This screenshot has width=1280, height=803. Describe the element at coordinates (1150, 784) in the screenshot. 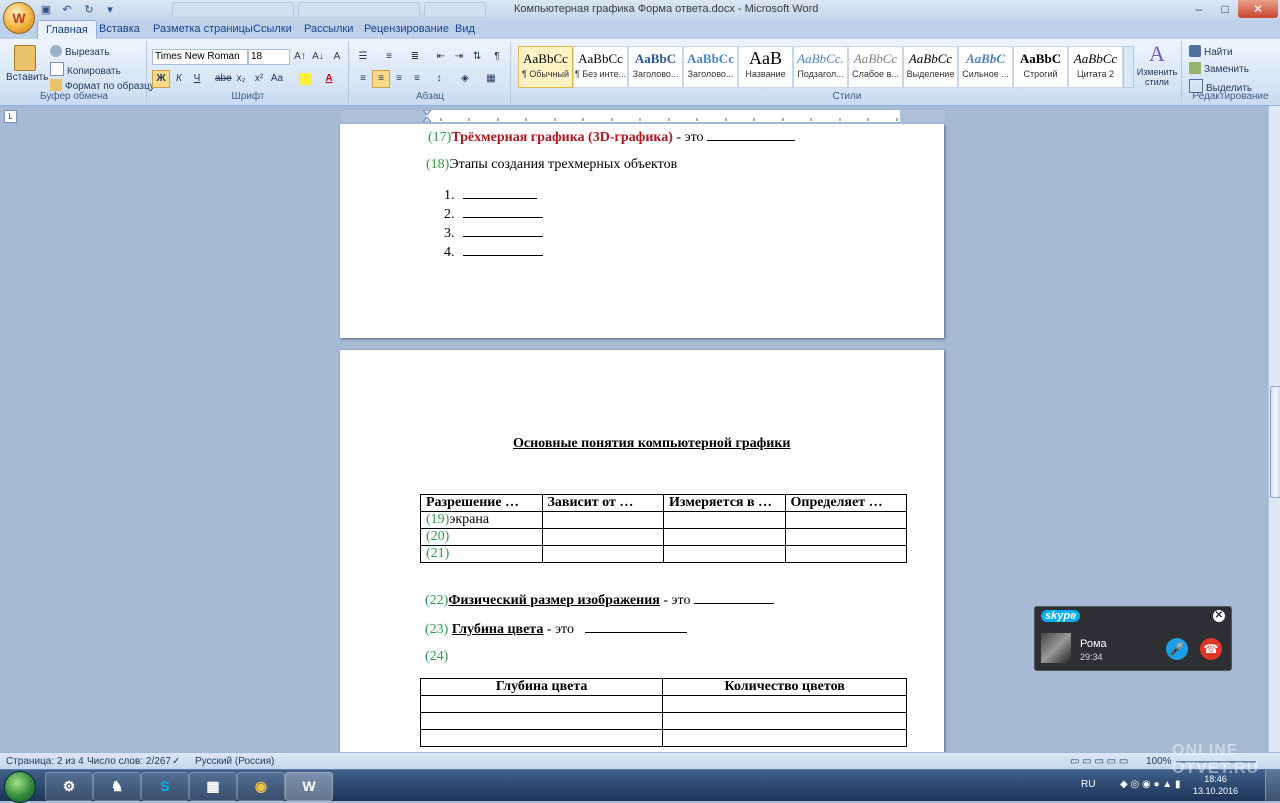

I see `tray-icons: ◆ ◎ ◉ ● ▲ ▮` at that location.